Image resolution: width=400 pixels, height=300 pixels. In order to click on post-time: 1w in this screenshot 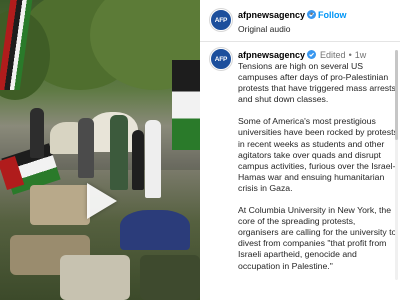, I will do `click(361, 55)`.